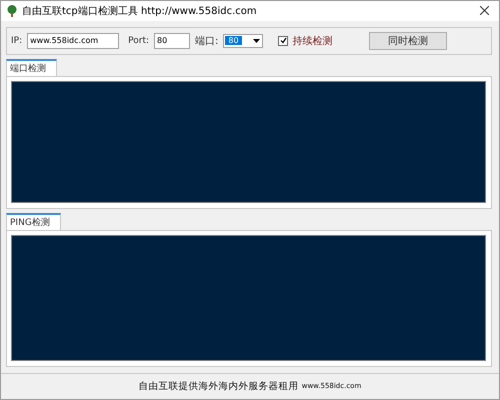 Image resolution: width=500 pixels, height=400 pixels. What do you see at coordinates (140, 11) in the screenshot?
I see `window-title: 自由互联tcp端口检测工具 http://www.558idc.com` at bounding box center [140, 11].